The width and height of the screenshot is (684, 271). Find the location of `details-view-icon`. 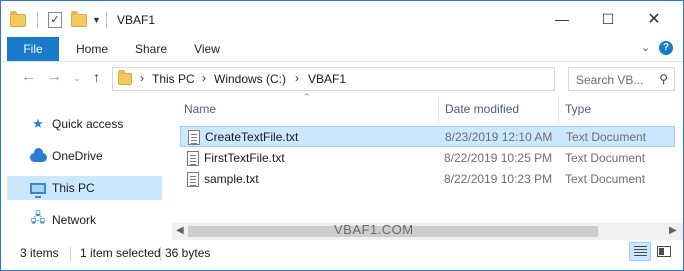

details-view-icon is located at coordinates (640, 251).